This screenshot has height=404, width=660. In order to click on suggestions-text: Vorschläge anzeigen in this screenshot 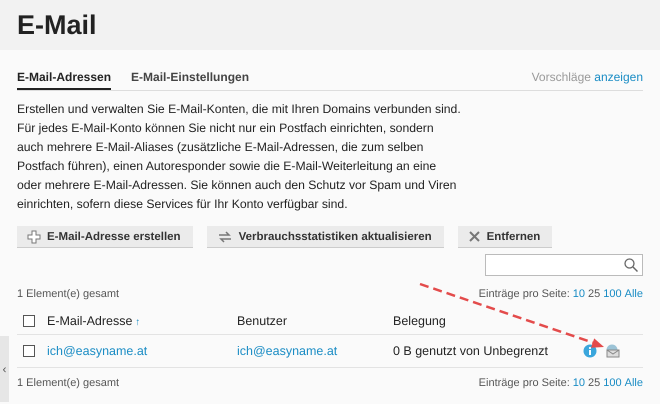, I will do `click(587, 78)`.